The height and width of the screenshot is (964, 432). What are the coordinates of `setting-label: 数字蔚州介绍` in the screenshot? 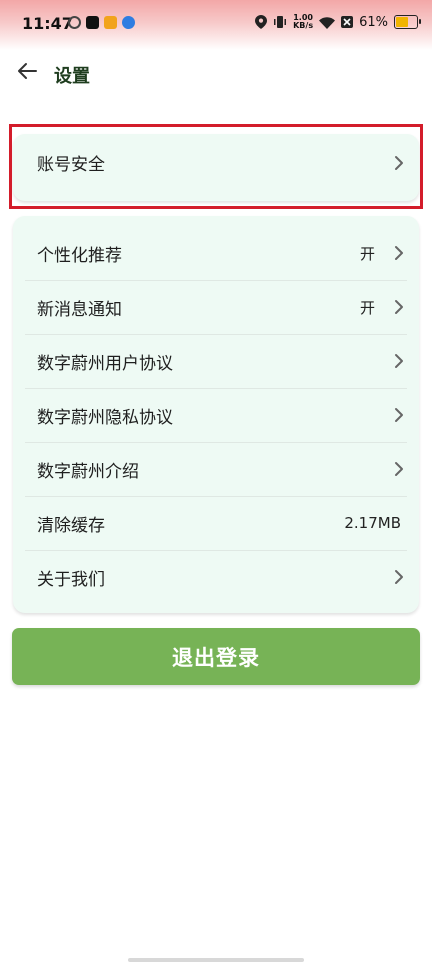 It's located at (88, 471).